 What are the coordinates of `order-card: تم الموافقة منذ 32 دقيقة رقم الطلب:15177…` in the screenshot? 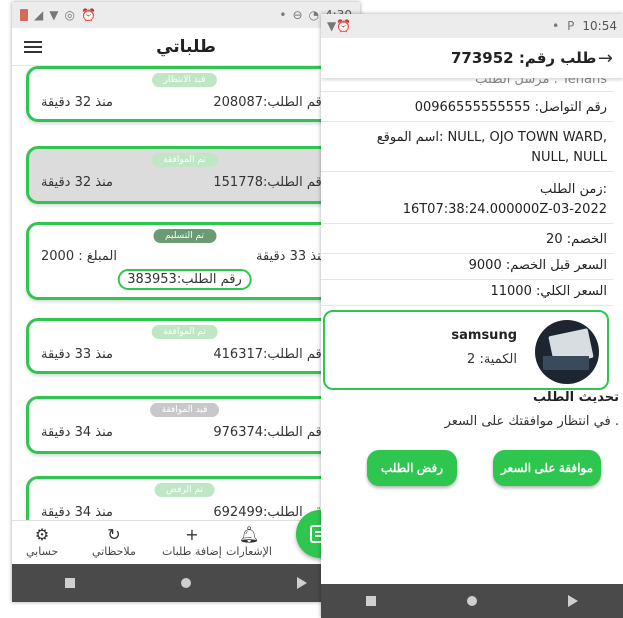 It's located at (184, 175).